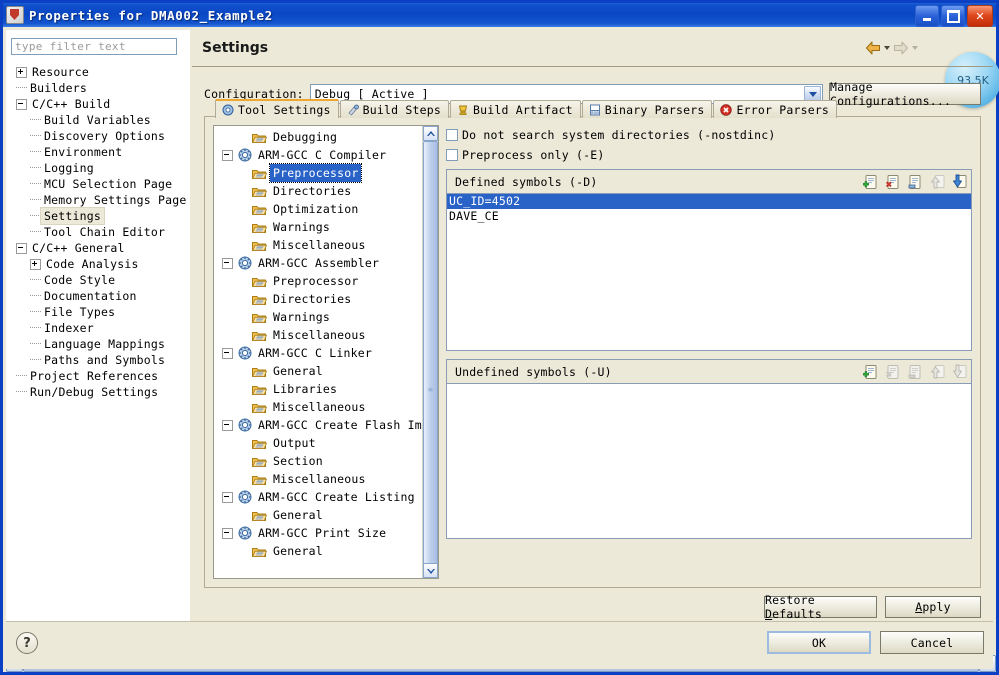 The image size is (999, 675). I want to click on close-button: ✕, so click(980, 16).